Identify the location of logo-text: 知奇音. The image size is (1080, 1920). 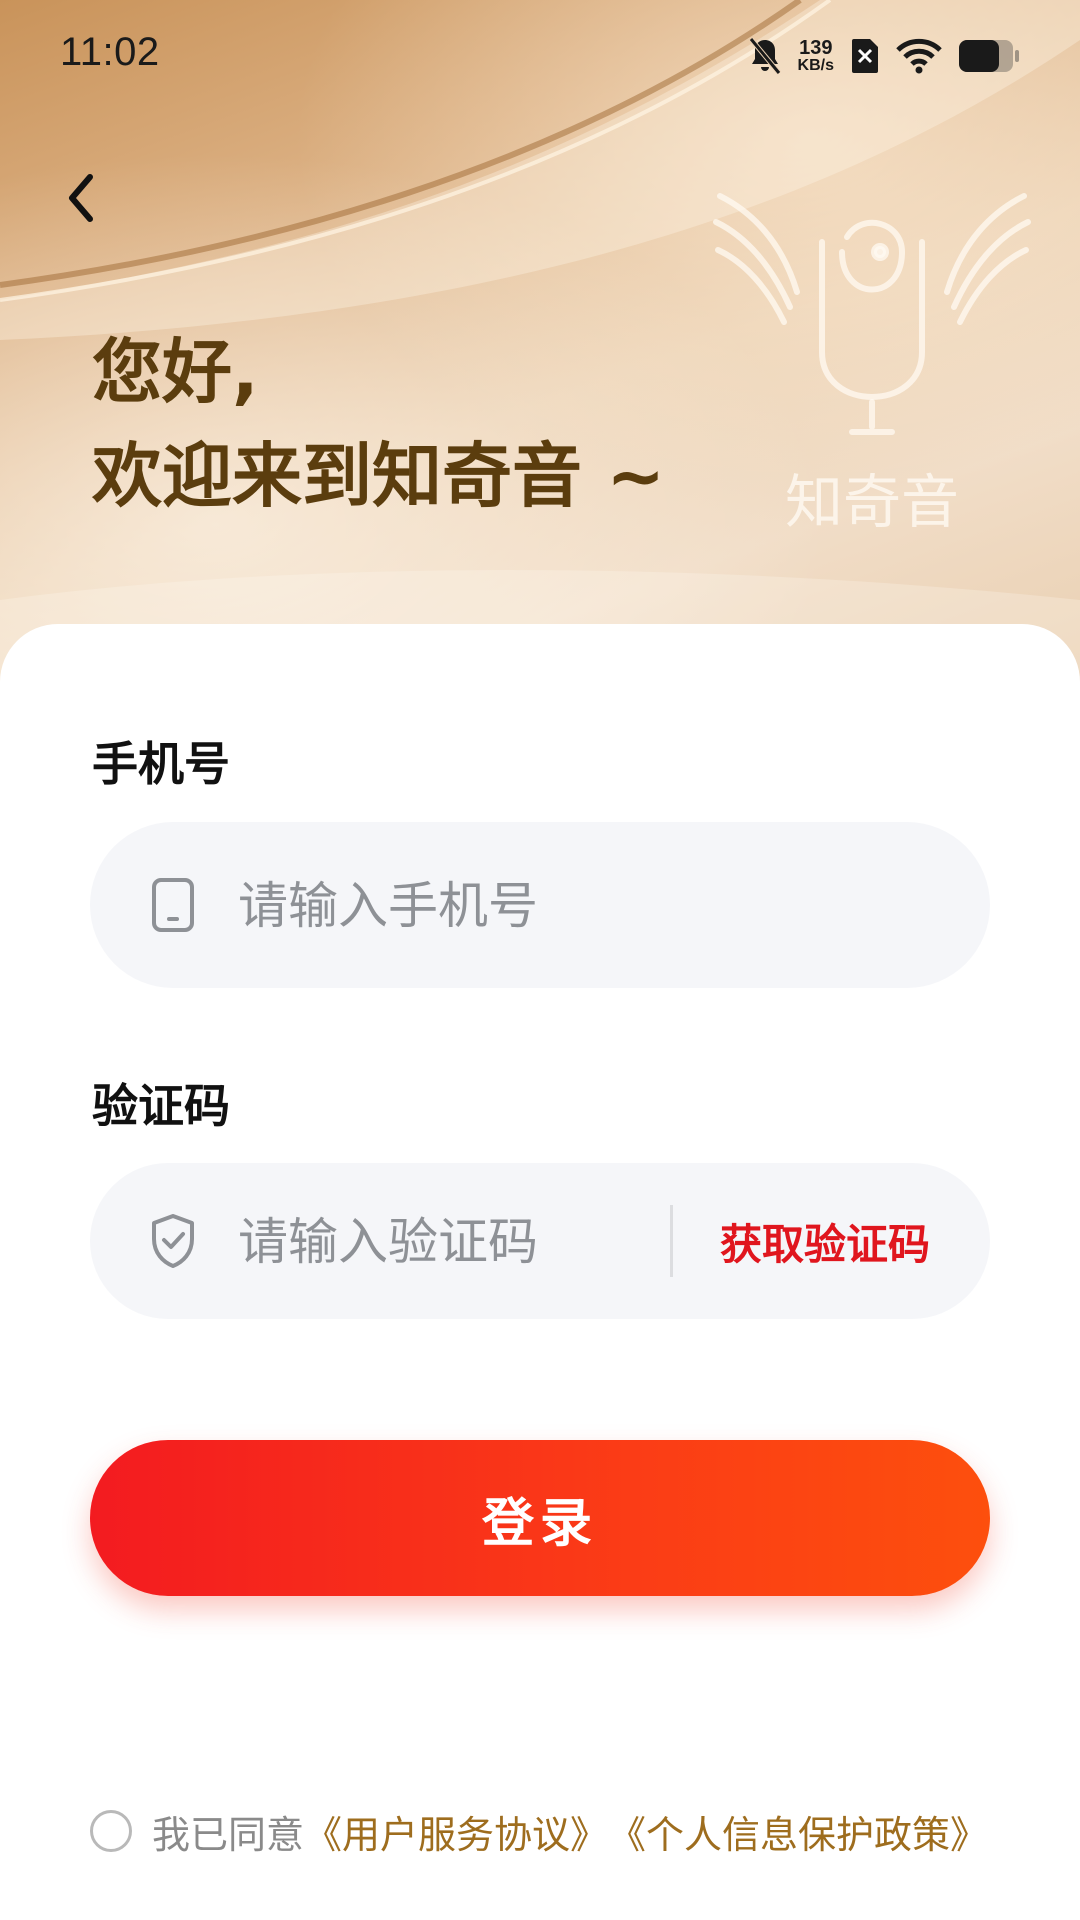
(872, 502).